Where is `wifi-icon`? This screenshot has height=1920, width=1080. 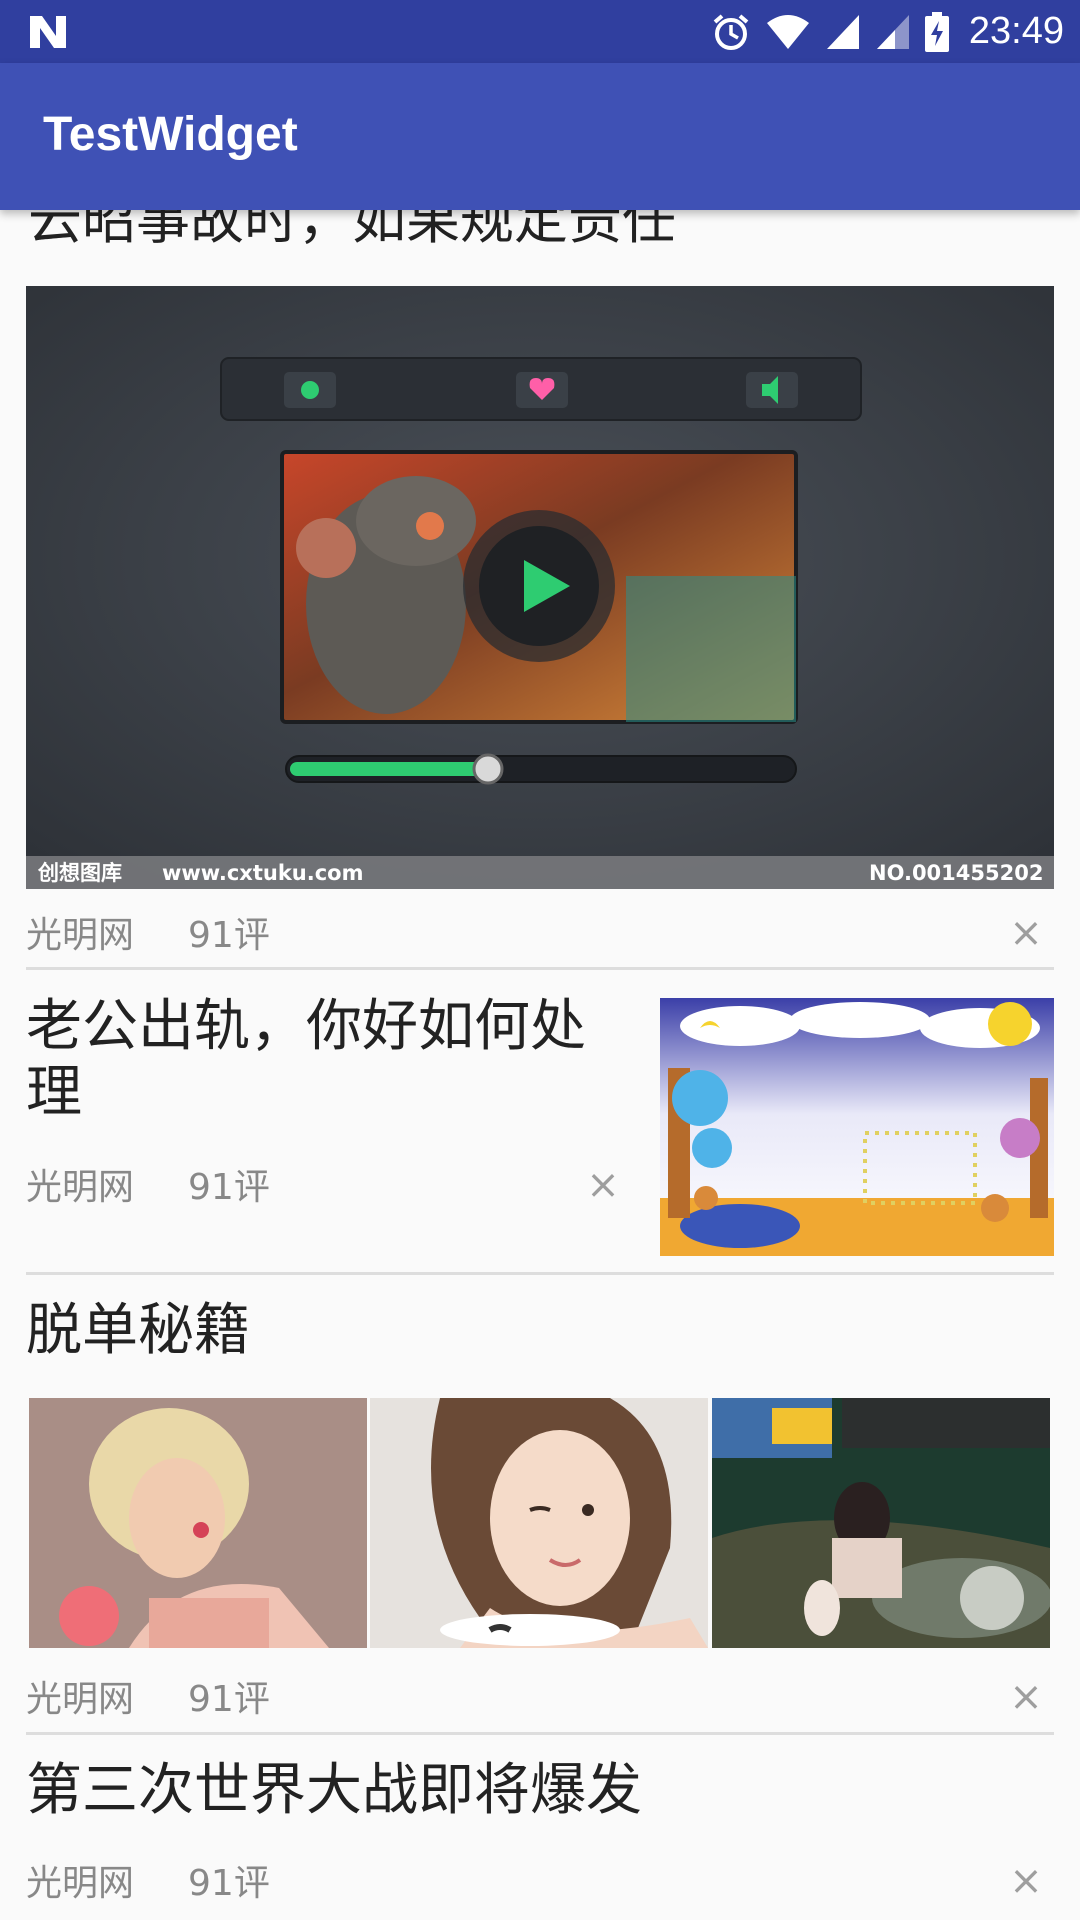
wifi-icon is located at coordinates (787, 31).